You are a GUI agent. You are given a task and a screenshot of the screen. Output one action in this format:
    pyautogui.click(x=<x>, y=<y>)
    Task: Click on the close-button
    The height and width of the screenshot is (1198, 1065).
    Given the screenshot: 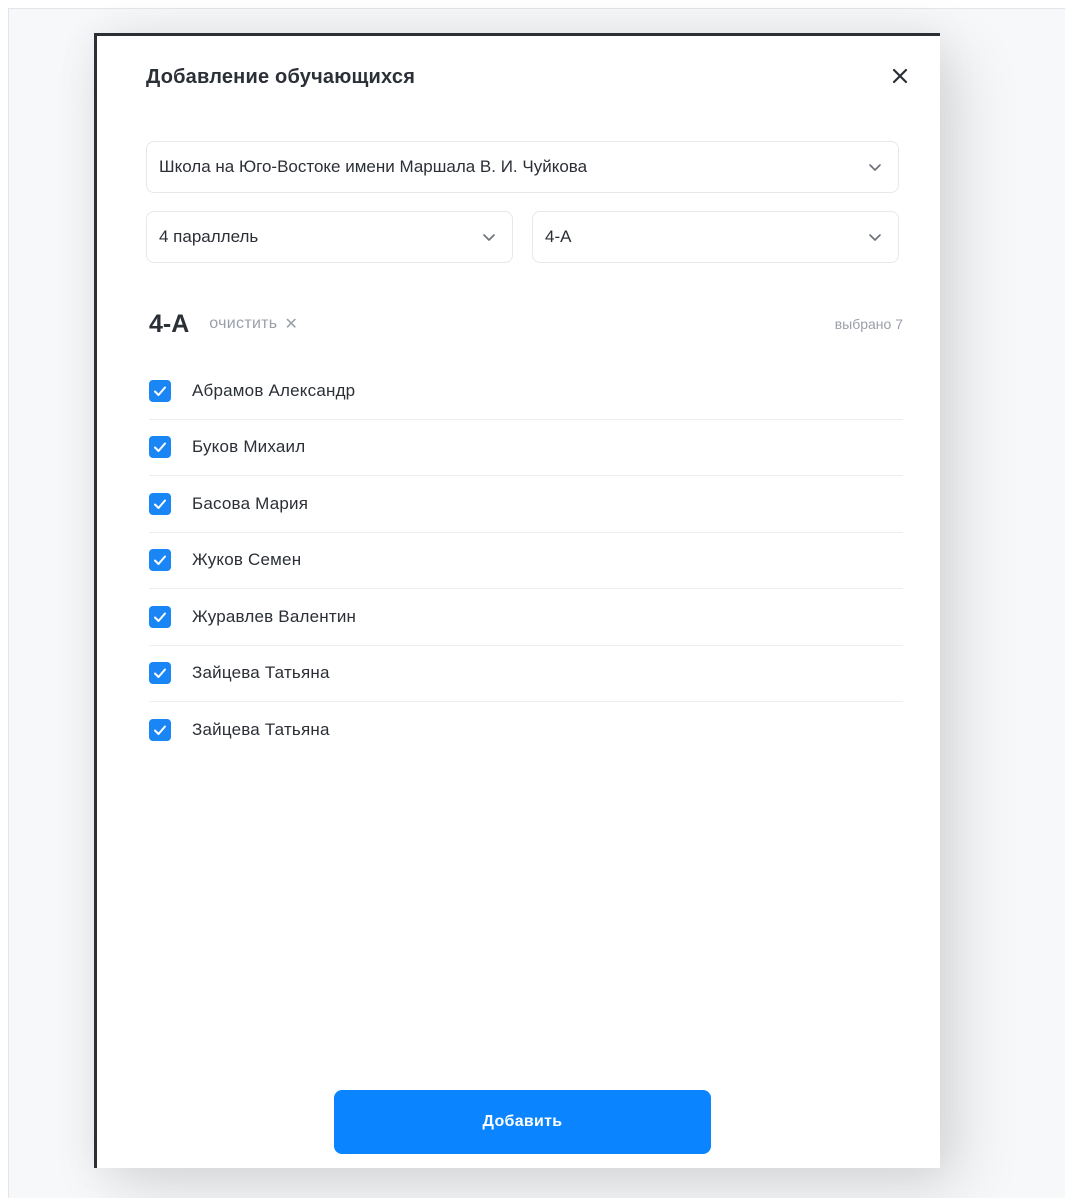 What is the action you would take?
    pyautogui.click(x=900, y=76)
    